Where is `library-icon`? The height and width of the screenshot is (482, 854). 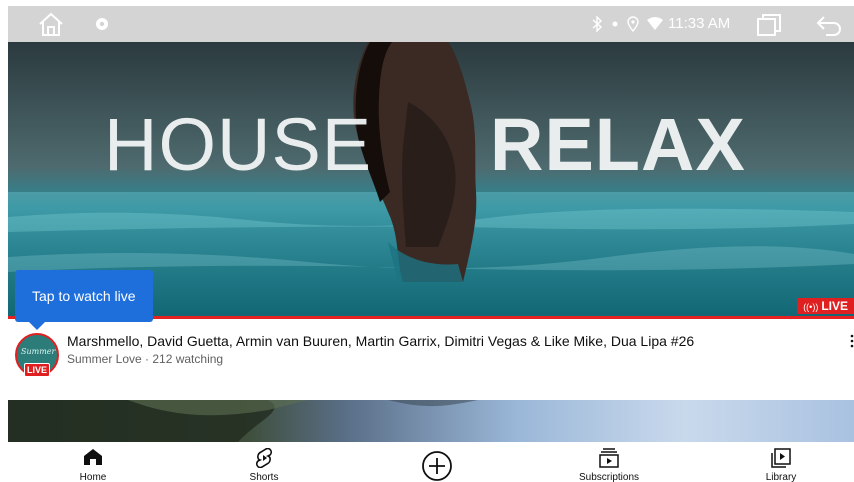
library-icon is located at coordinates (781, 458).